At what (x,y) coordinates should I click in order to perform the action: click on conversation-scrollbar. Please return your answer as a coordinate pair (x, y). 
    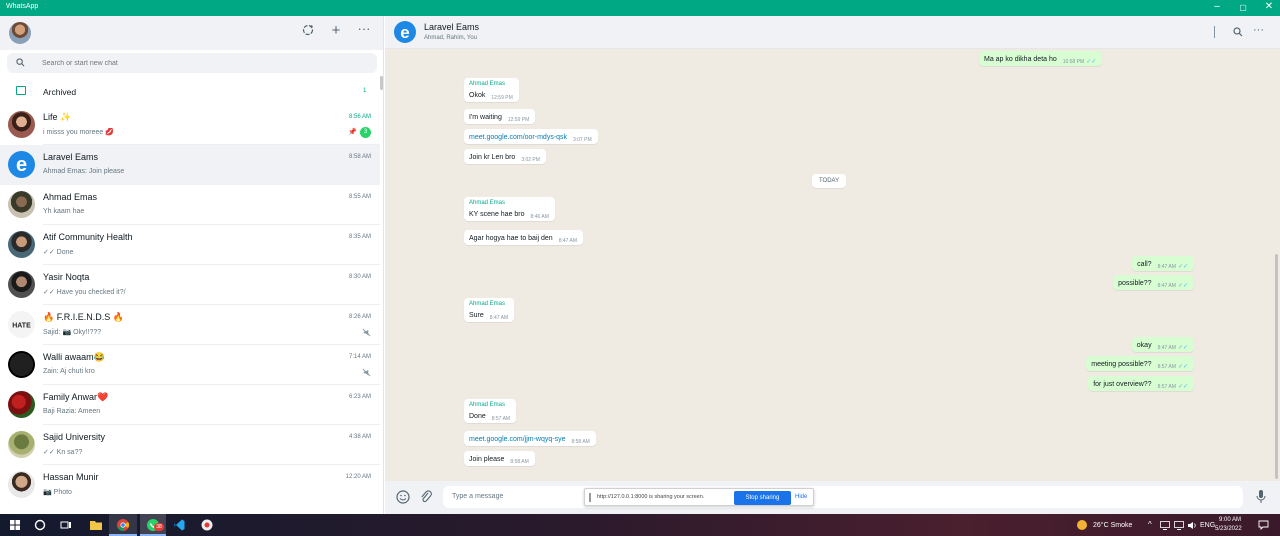
    Looking at the image, I should click on (1276, 366).